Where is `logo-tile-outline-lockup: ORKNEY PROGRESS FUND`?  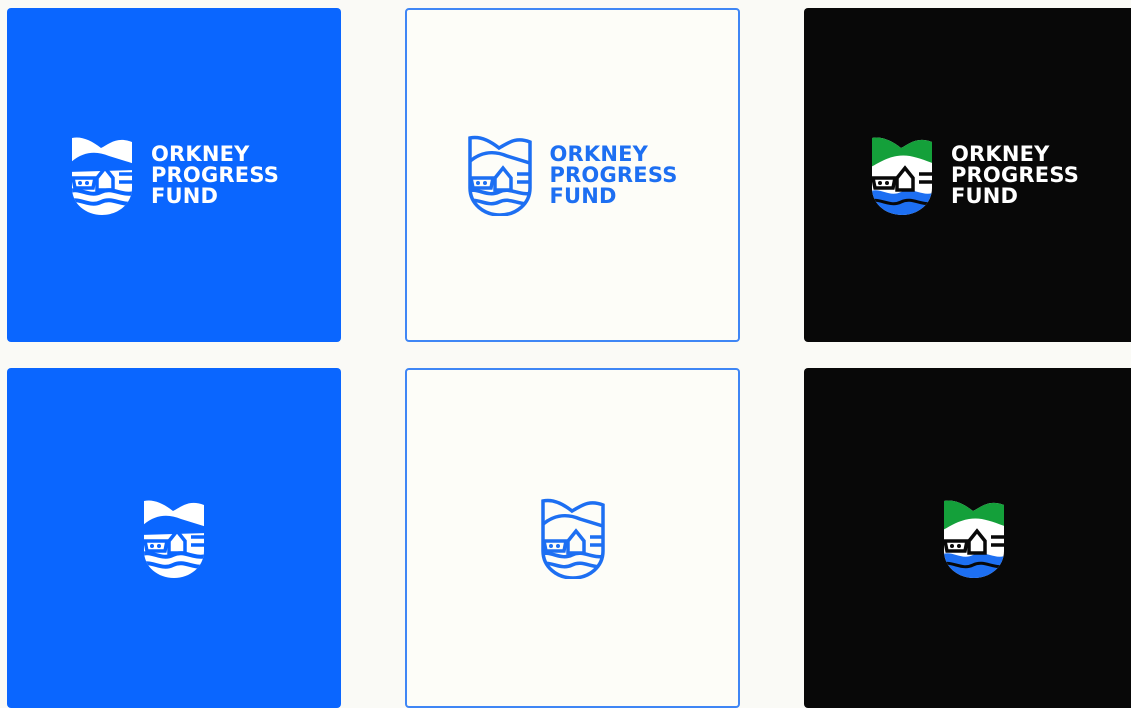 logo-tile-outline-lockup: ORKNEY PROGRESS FUND is located at coordinates (572, 175).